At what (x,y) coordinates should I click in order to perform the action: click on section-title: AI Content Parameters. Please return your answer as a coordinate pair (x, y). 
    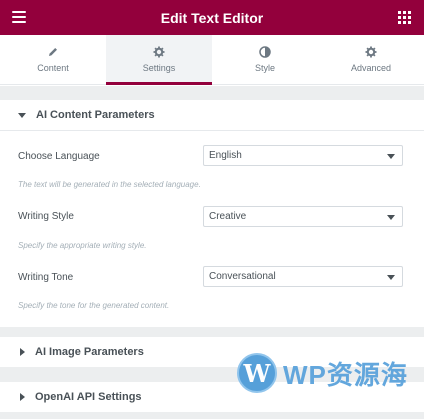
    Looking at the image, I should click on (95, 115).